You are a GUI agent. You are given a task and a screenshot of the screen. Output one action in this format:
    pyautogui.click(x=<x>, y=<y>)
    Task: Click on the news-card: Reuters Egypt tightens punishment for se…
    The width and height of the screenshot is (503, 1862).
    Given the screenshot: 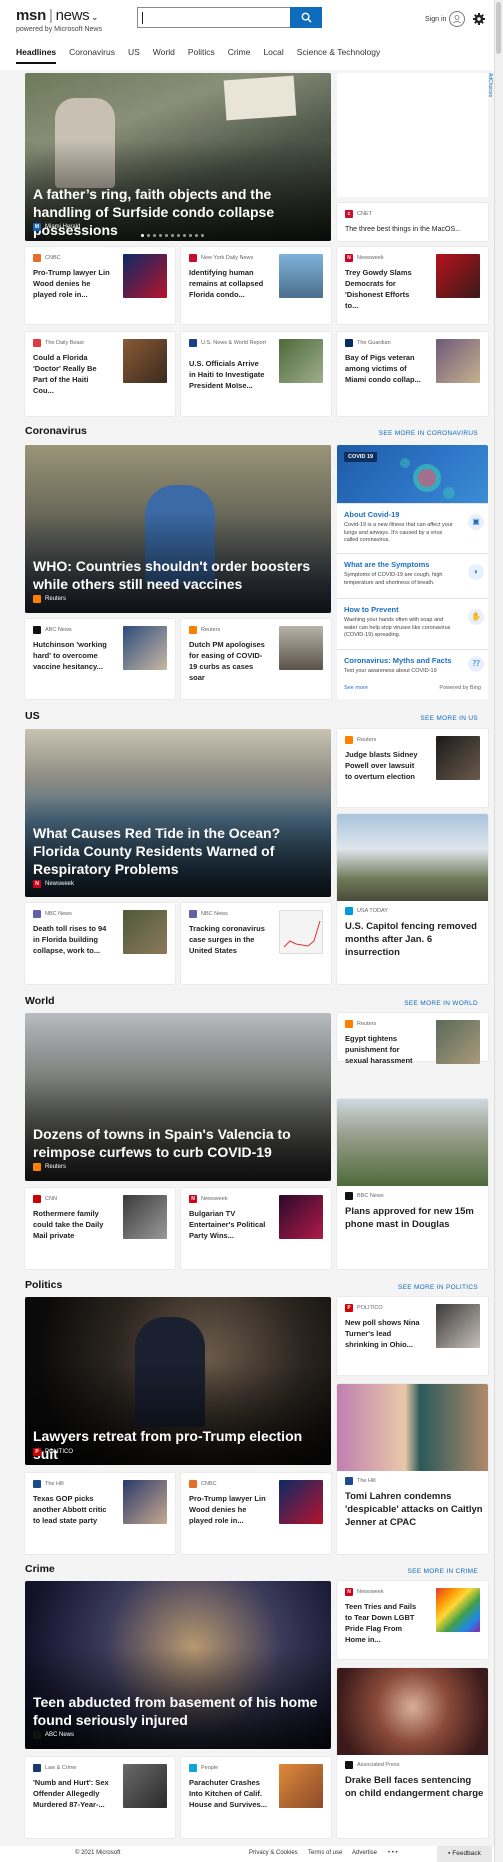 What is the action you would take?
    pyautogui.click(x=412, y=1039)
    